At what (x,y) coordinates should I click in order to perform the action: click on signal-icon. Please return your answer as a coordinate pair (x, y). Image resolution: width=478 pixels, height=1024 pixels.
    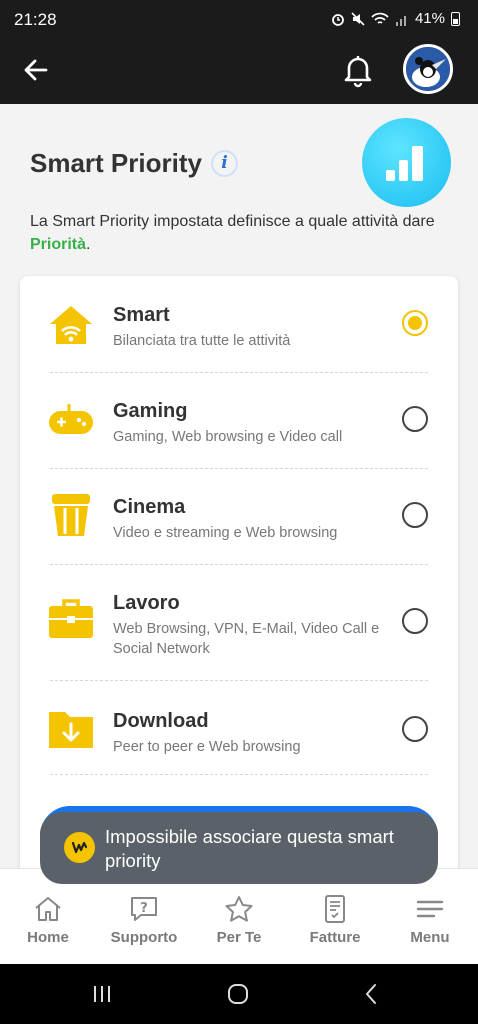
    Looking at the image, I should click on (400, 20).